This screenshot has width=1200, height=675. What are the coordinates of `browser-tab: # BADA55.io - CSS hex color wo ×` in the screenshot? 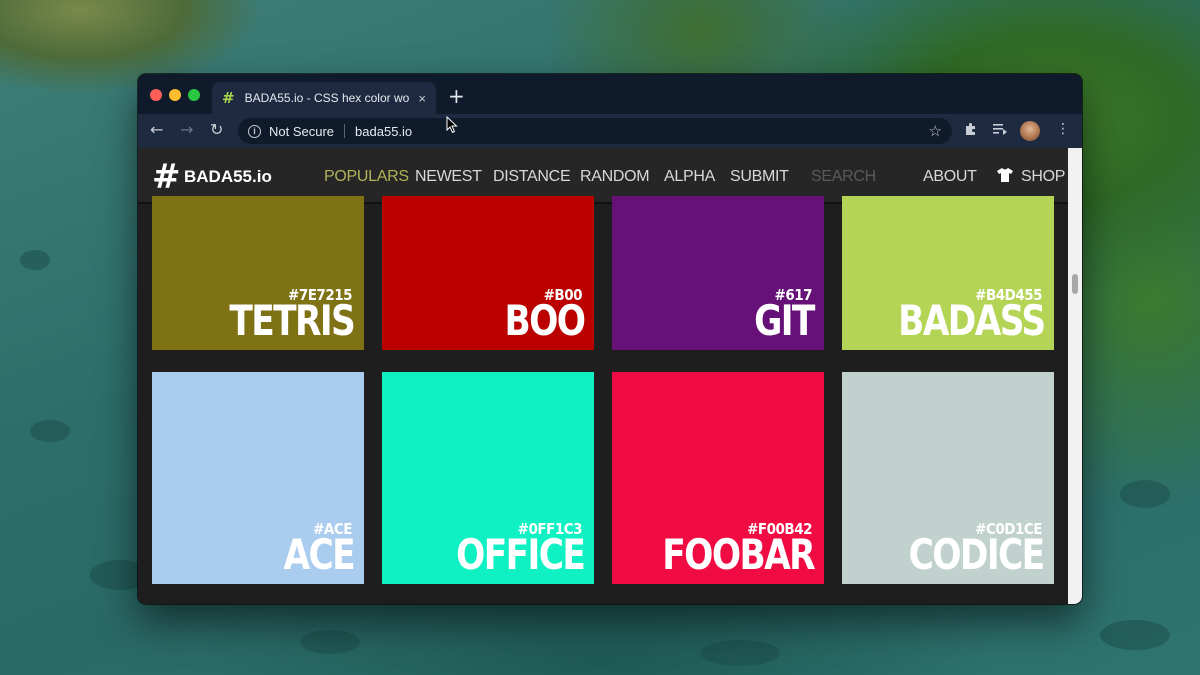 It's located at (324, 98).